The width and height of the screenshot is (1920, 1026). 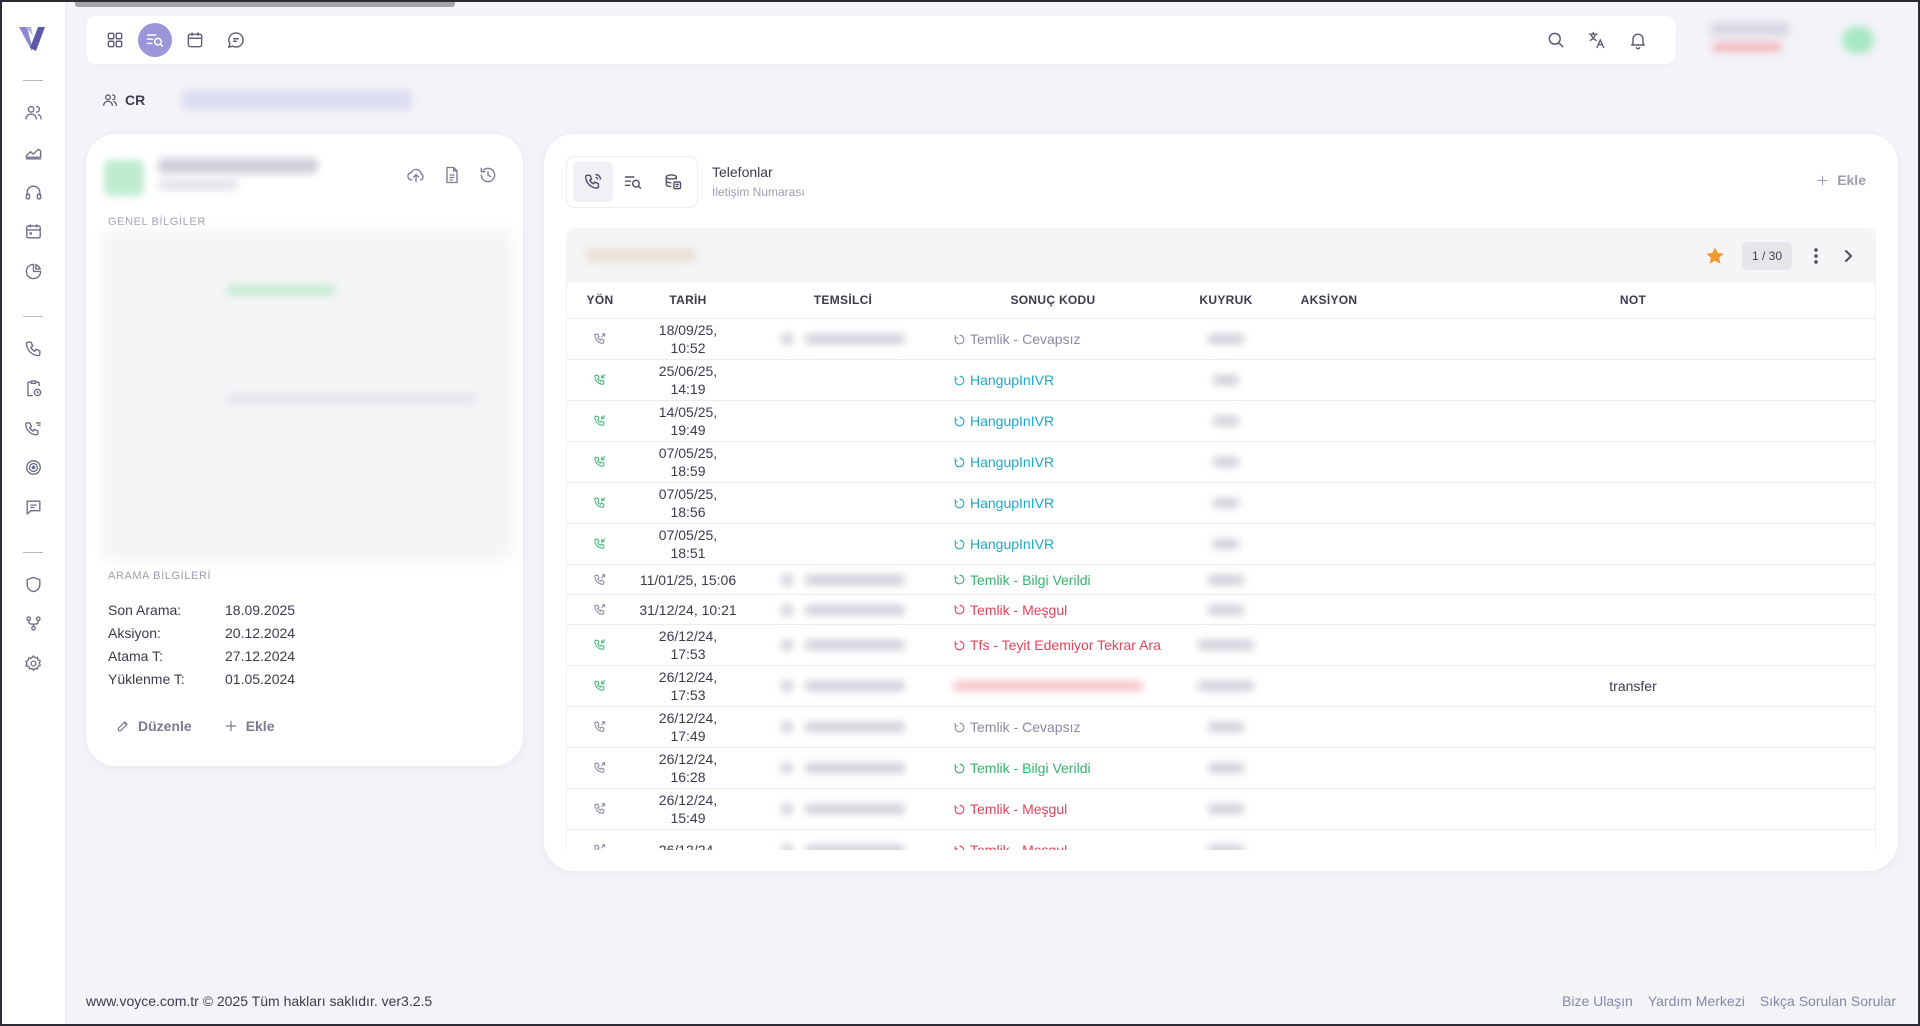 What do you see at coordinates (33, 584) in the screenshot?
I see `sidebar-item-security` at bounding box center [33, 584].